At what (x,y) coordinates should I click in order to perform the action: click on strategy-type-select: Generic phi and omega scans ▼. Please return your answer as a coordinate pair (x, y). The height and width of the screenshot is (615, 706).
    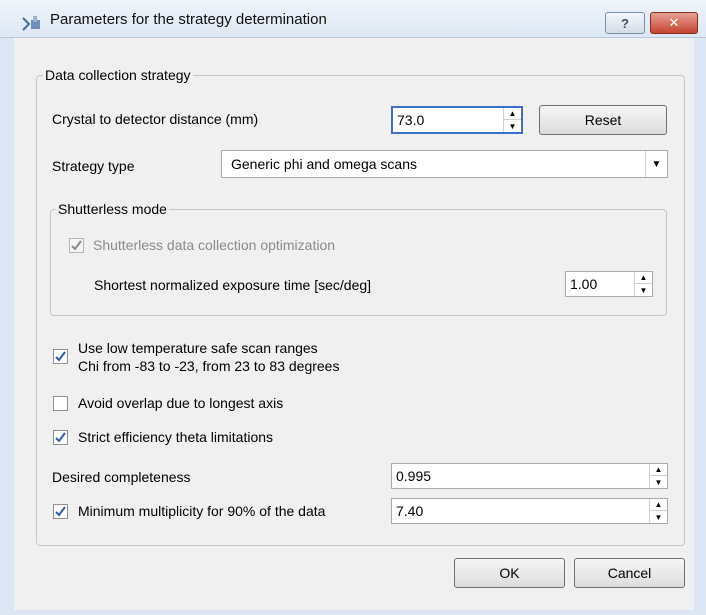
    Looking at the image, I should click on (444, 164).